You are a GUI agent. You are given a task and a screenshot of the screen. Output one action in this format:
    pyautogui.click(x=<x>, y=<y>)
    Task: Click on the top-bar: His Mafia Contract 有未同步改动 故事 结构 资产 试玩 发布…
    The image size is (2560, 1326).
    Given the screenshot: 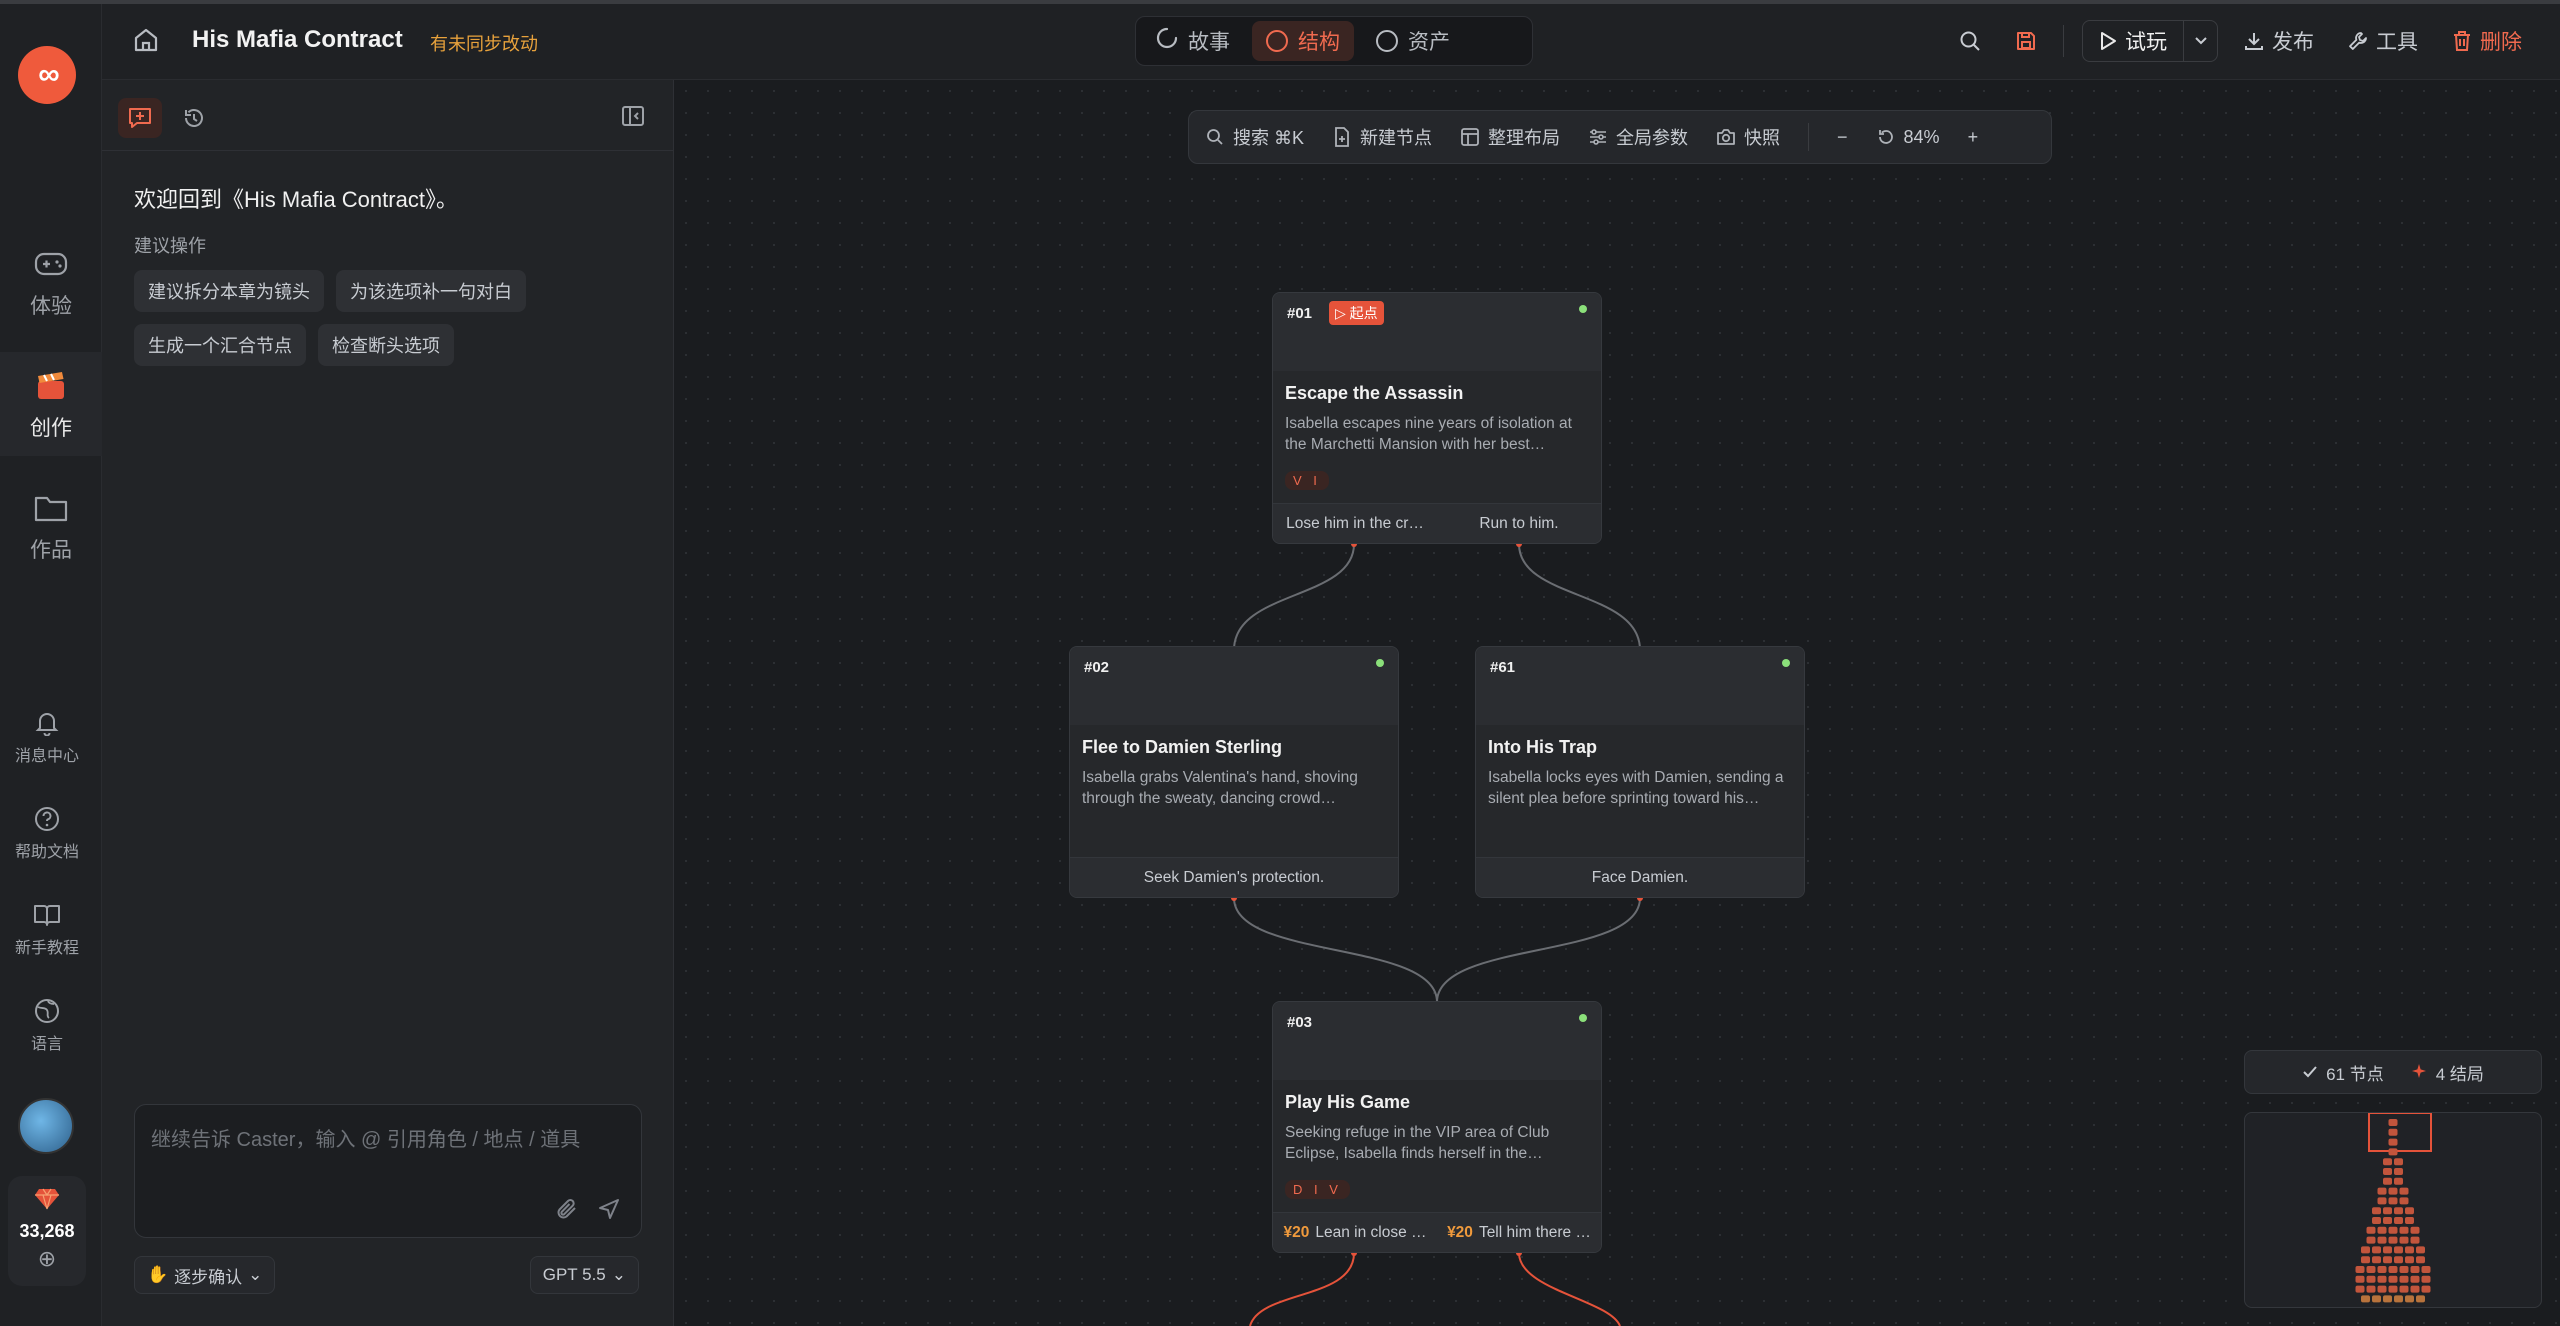 What is the action you would take?
    pyautogui.click(x=1280, y=40)
    